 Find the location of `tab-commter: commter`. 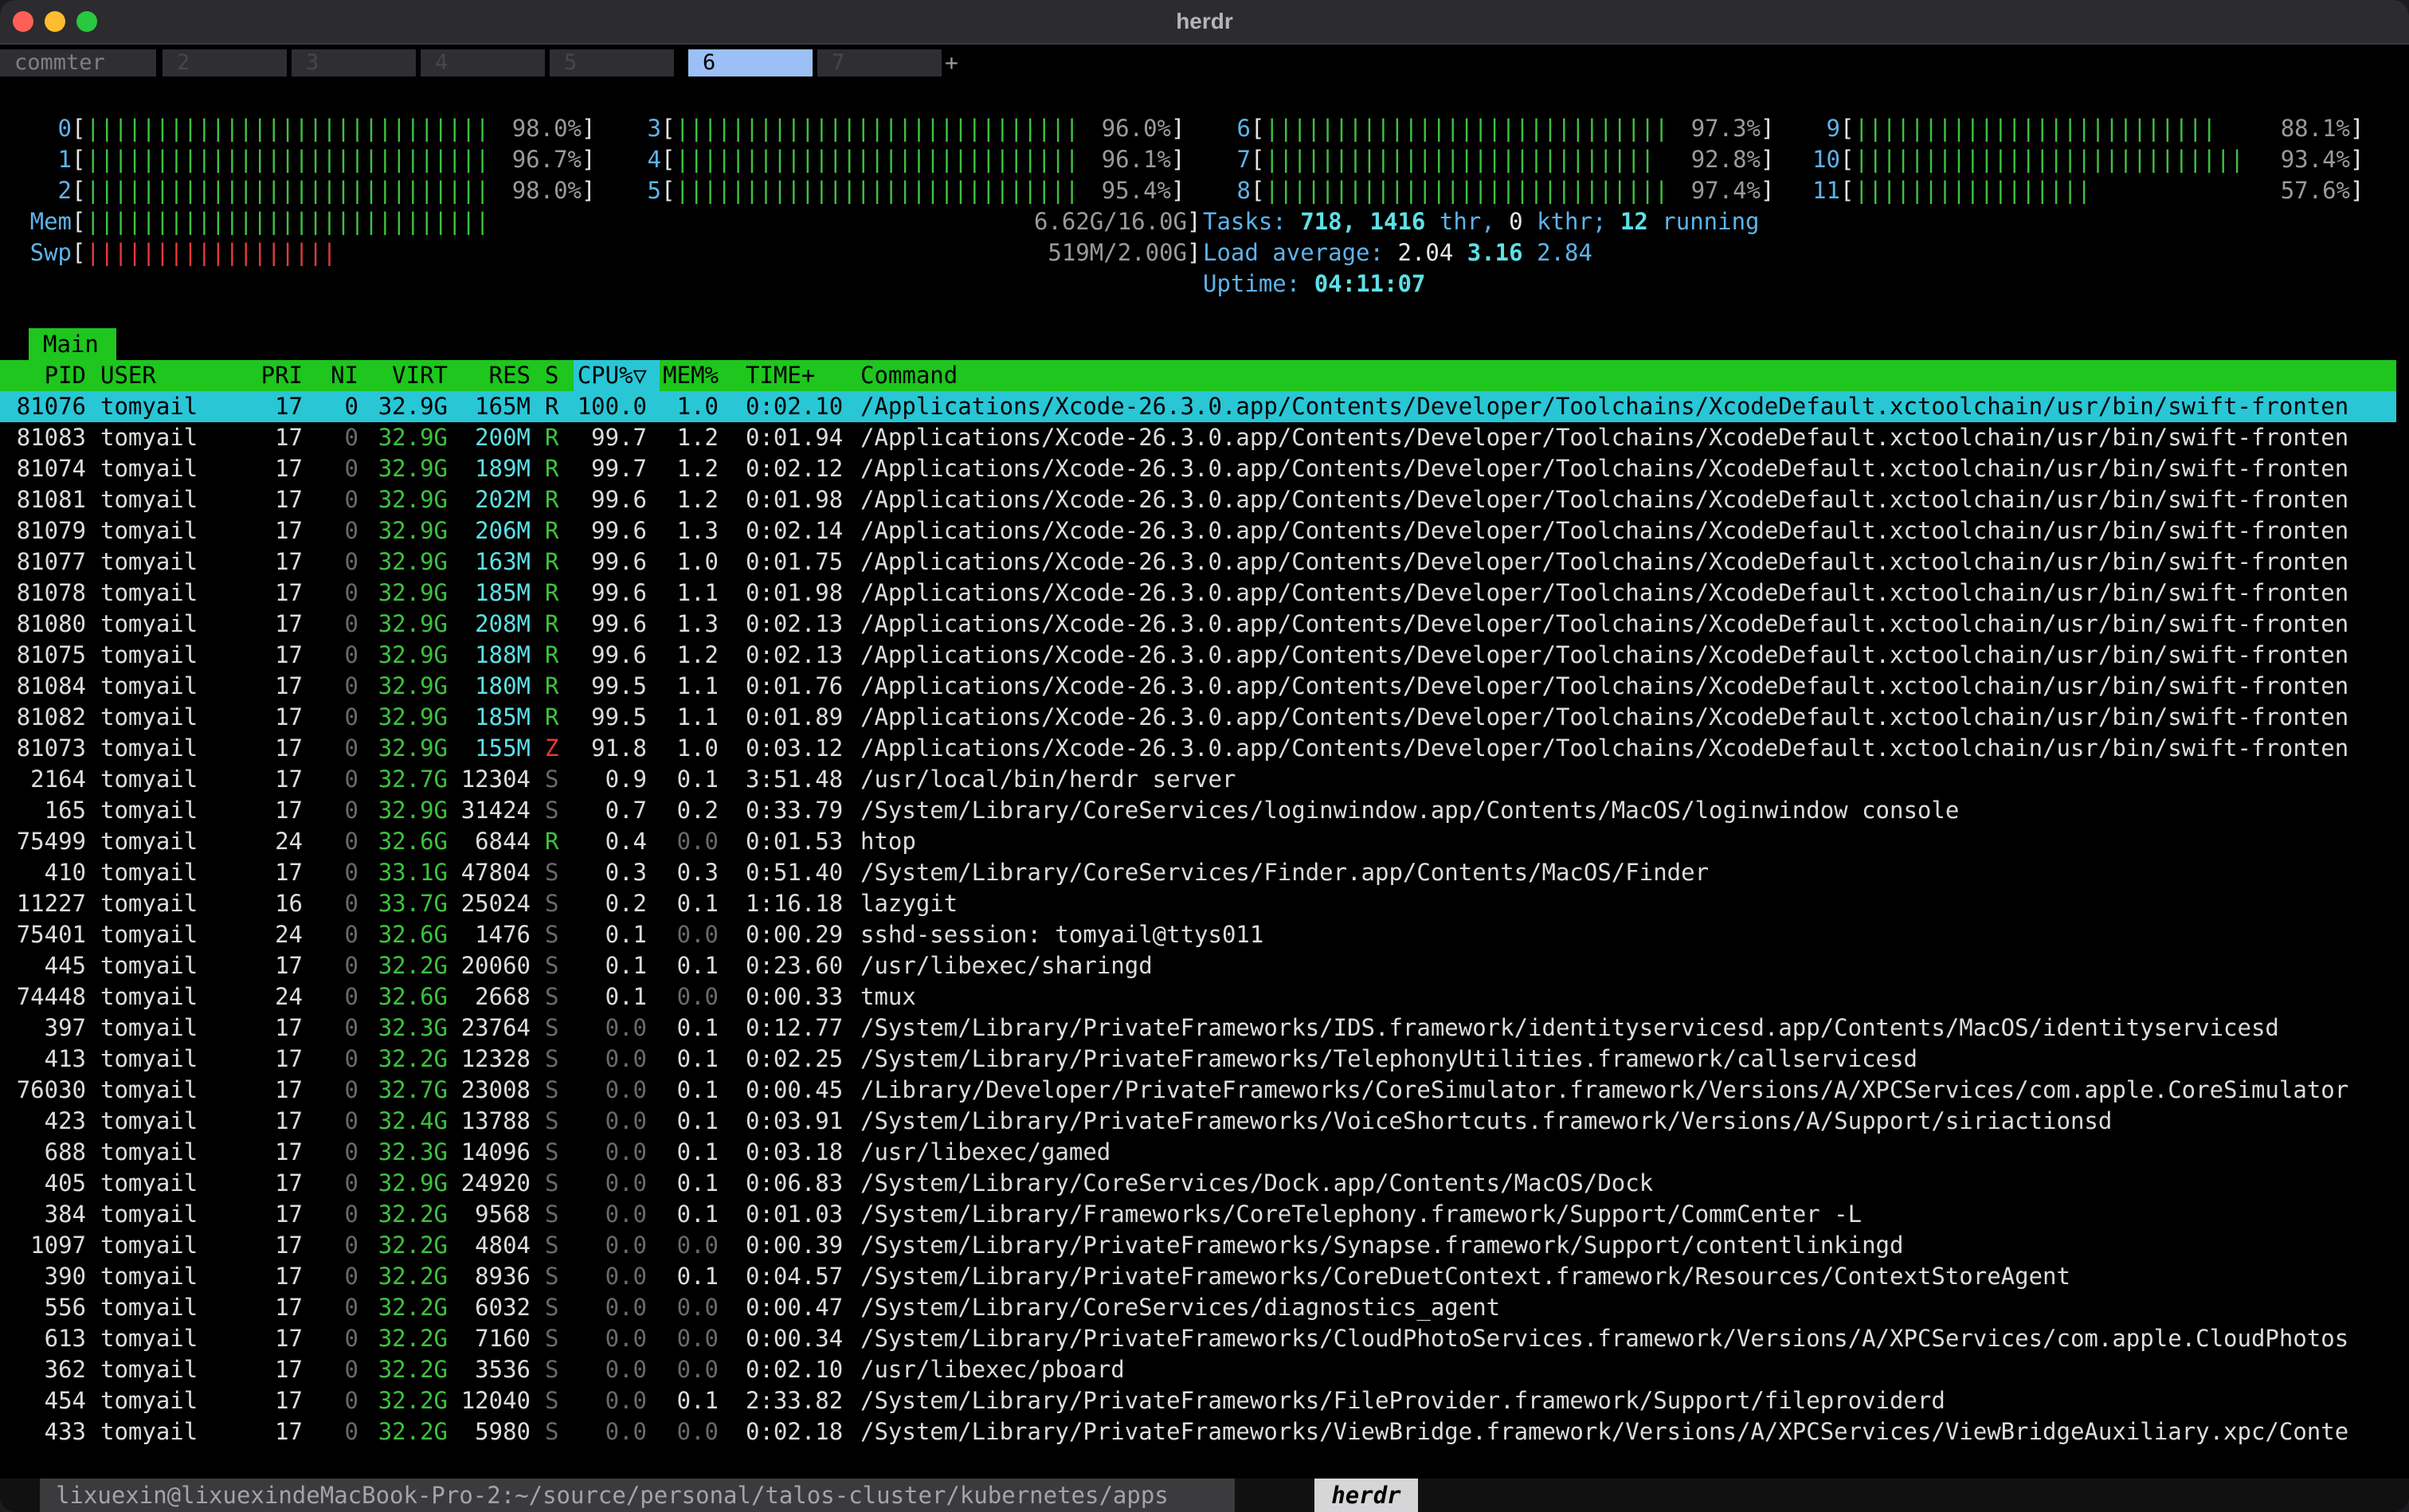

tab-commter: commter is located at coordinates (78, 63).